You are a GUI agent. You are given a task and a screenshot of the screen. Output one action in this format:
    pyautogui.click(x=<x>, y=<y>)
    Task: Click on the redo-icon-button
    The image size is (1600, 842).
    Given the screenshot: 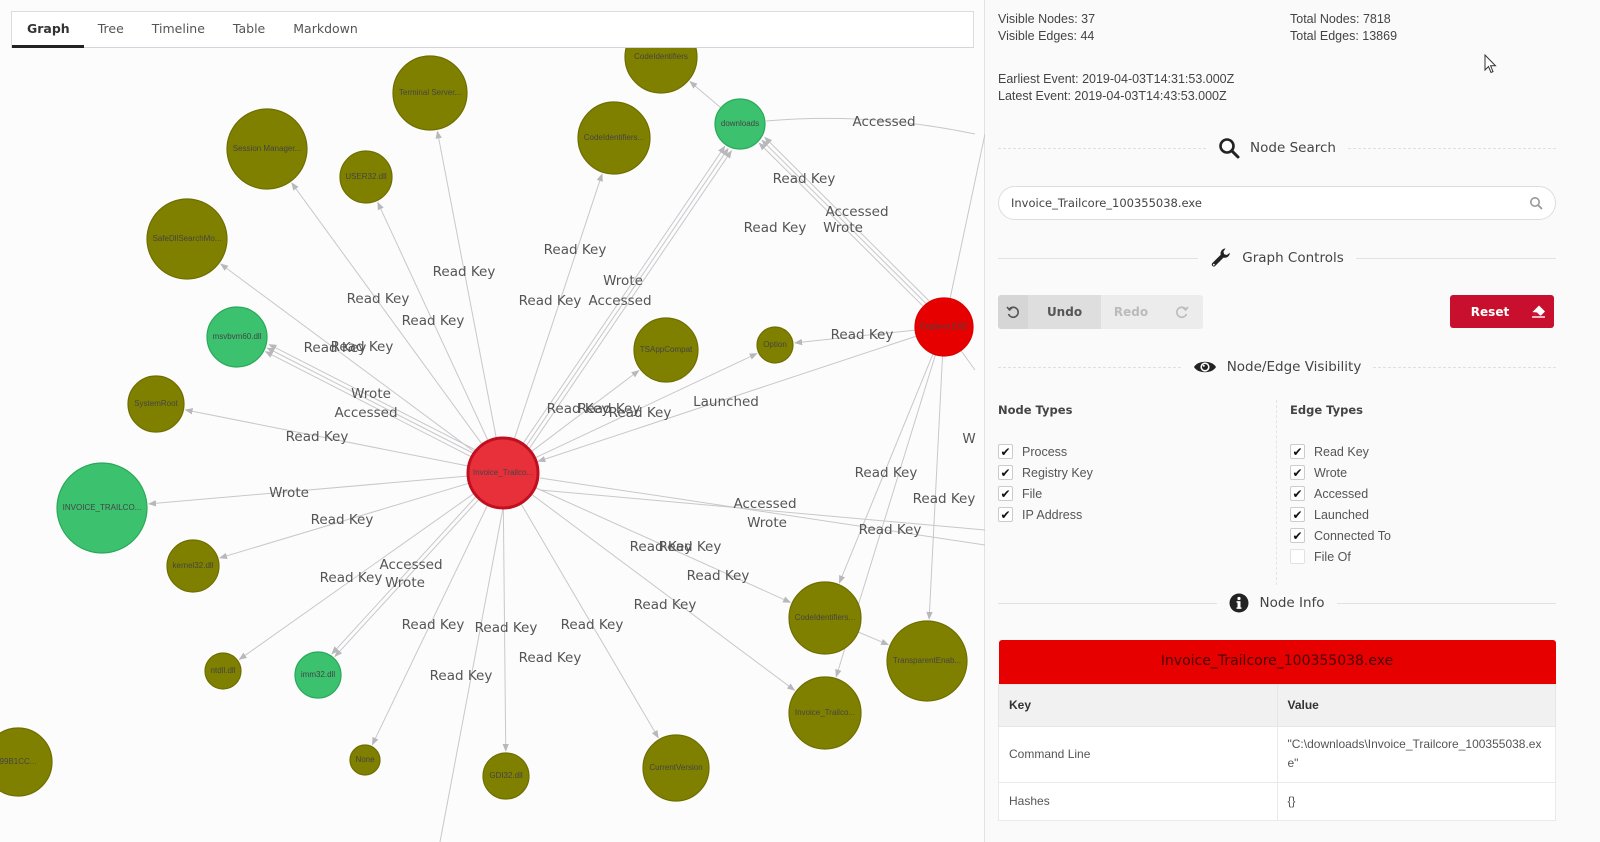 What is the action you would take?
    pyautogui.click(x=1182, y=312)
    